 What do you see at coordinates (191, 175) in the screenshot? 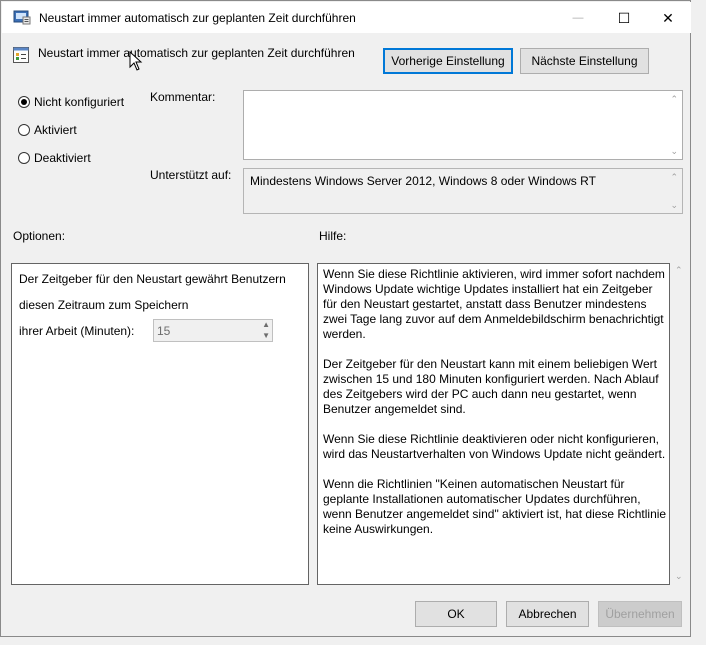
I see `supported-label: Unterstützt auf:` at bounding box center [191, 175].